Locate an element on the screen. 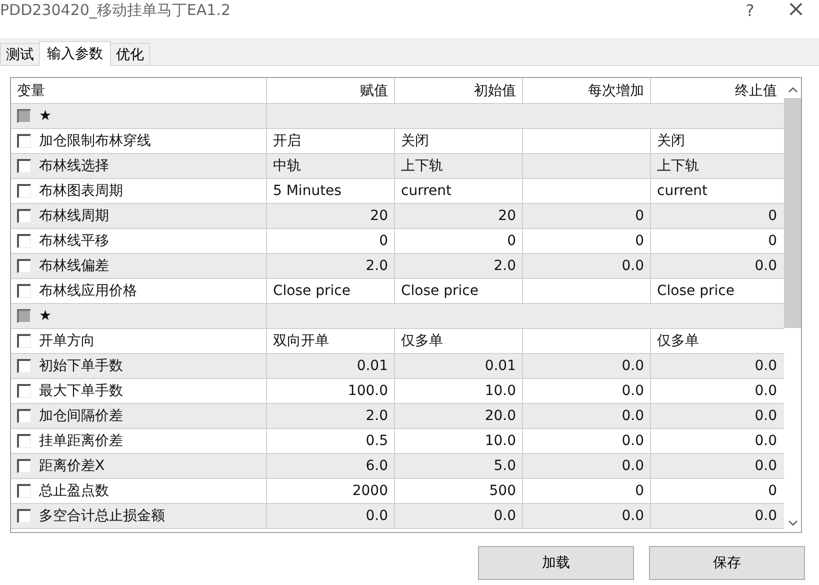 This screenshot has width=819, height=585. help-button: ? is located at coordinates (750, 10).